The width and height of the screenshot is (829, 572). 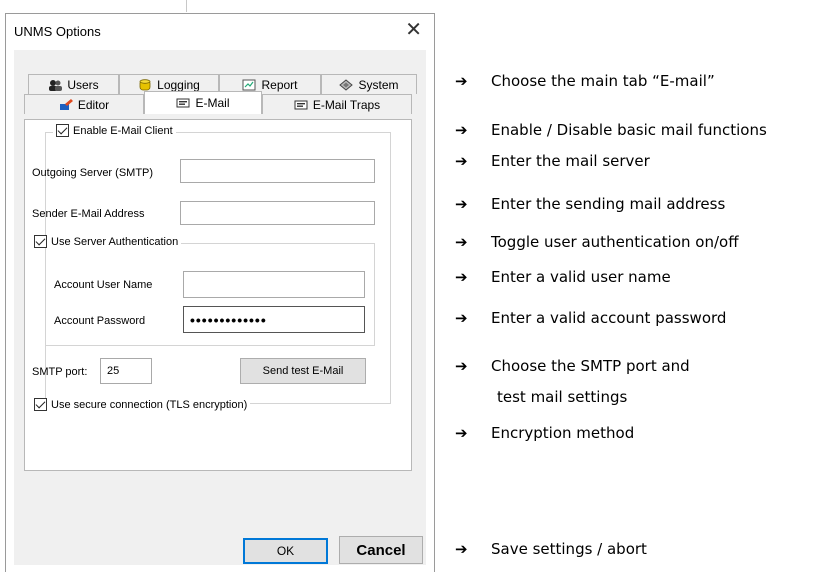 I want to click on background-line, so click(x=186, y=6).